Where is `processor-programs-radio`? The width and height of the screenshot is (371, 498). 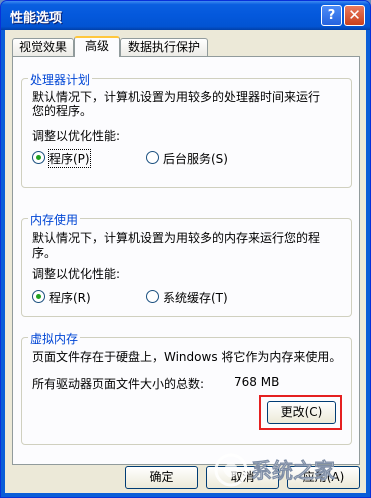
processor-programs-radio is located at coordinates (38, 157).